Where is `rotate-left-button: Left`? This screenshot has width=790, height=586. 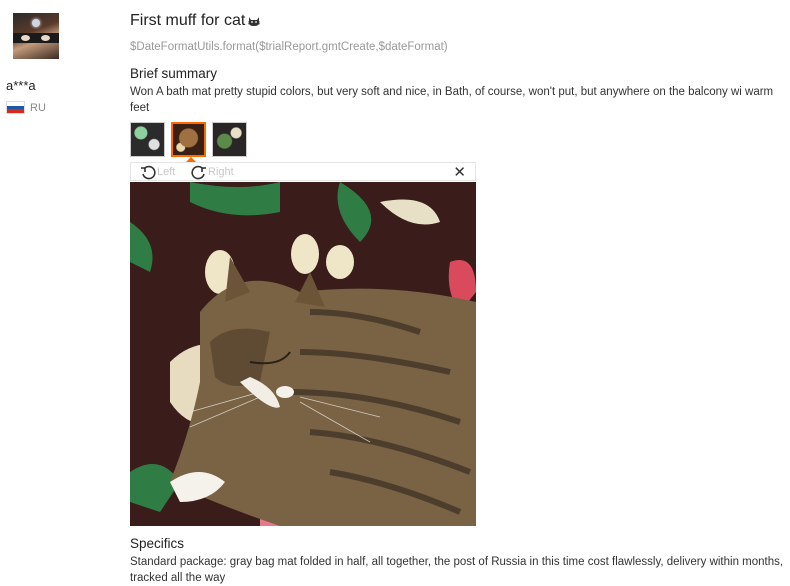 rotate-left-button: Left is located at coordinates (157, 172).